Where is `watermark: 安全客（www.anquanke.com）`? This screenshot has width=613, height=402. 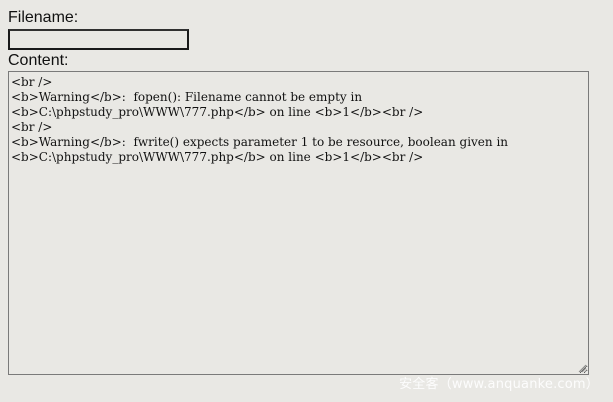 watermark: 安全客（www.anquanke.com） is located at coordinates (499, 384).